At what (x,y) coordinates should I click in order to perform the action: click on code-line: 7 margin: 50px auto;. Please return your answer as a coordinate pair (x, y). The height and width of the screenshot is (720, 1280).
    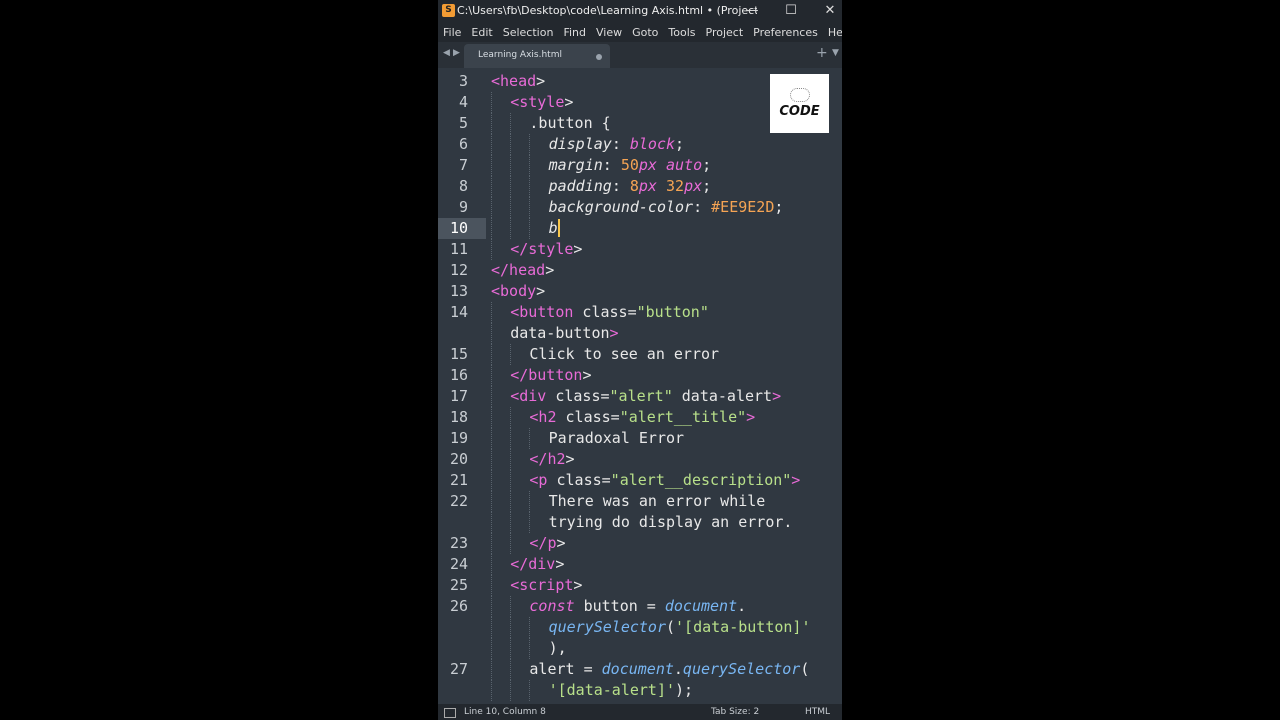
    Looking at the image, I should click on (640, 165).